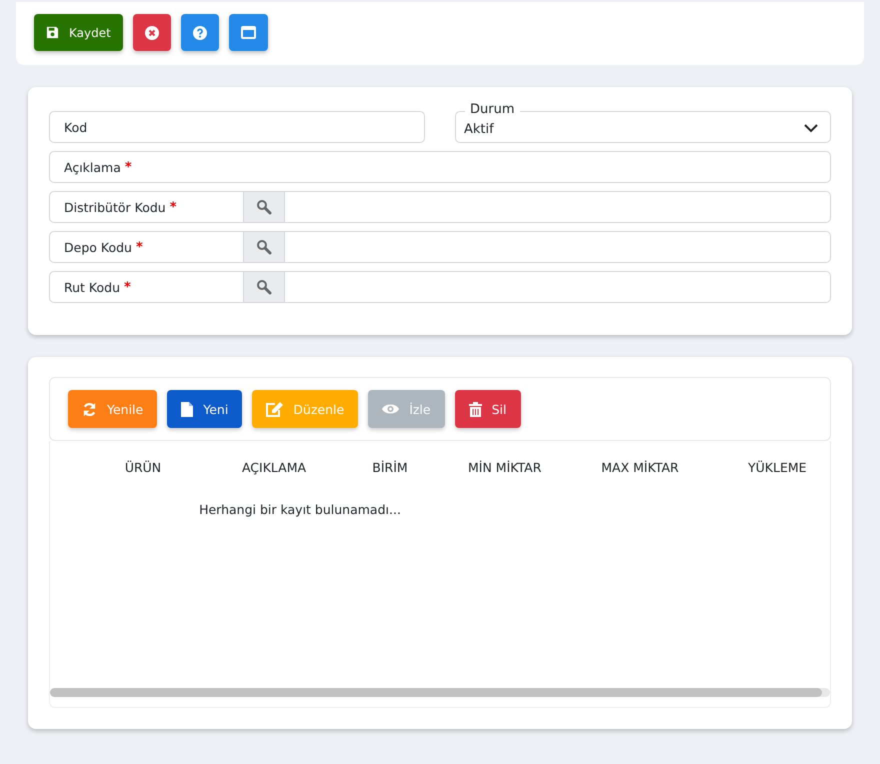  What do you see at coordinates (143, 467) in the screenshot?
I see `column-header: ÜRÜN` at bounding box center [143, 467].